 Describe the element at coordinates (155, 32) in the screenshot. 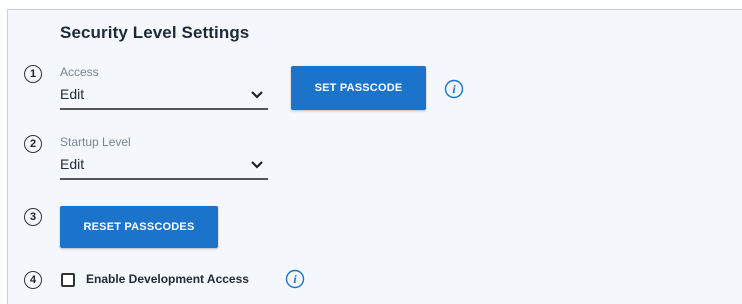

I see `section-title: Security Level Settings` at that location.